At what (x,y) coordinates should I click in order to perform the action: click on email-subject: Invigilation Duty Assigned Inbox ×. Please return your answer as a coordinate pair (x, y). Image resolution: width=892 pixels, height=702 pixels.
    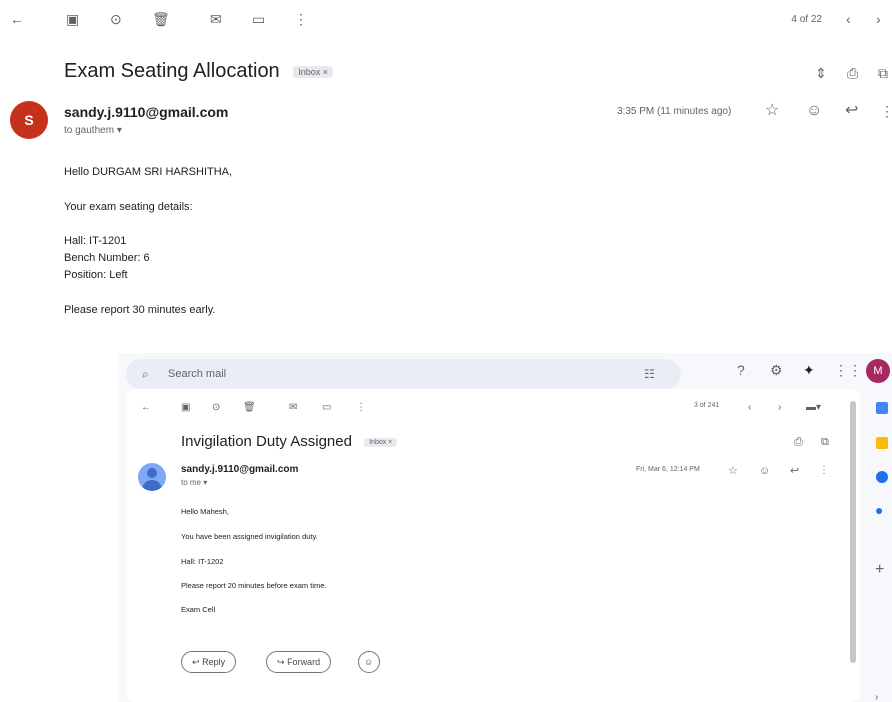
    Looking at the image, I should click on (289, 441).